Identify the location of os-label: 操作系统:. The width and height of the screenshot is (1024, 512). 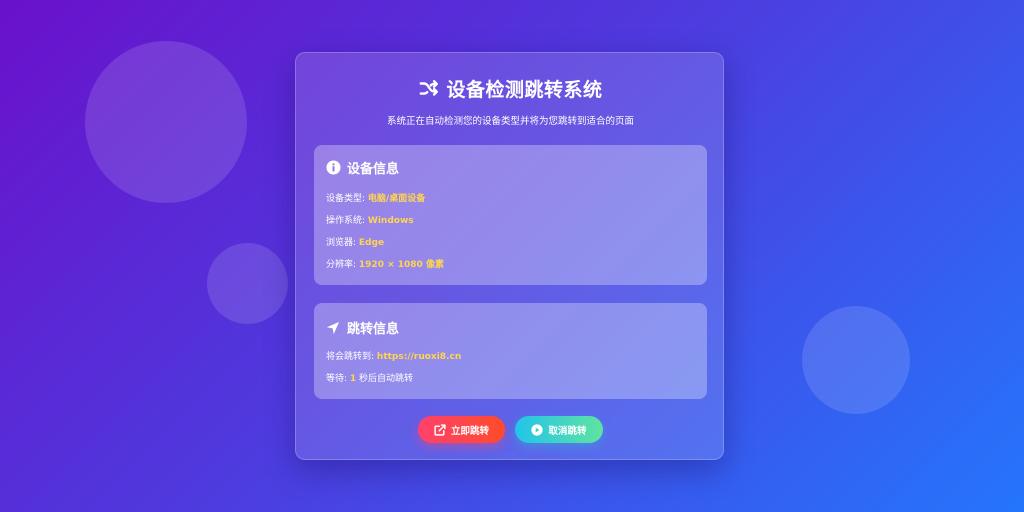
(347, 221).